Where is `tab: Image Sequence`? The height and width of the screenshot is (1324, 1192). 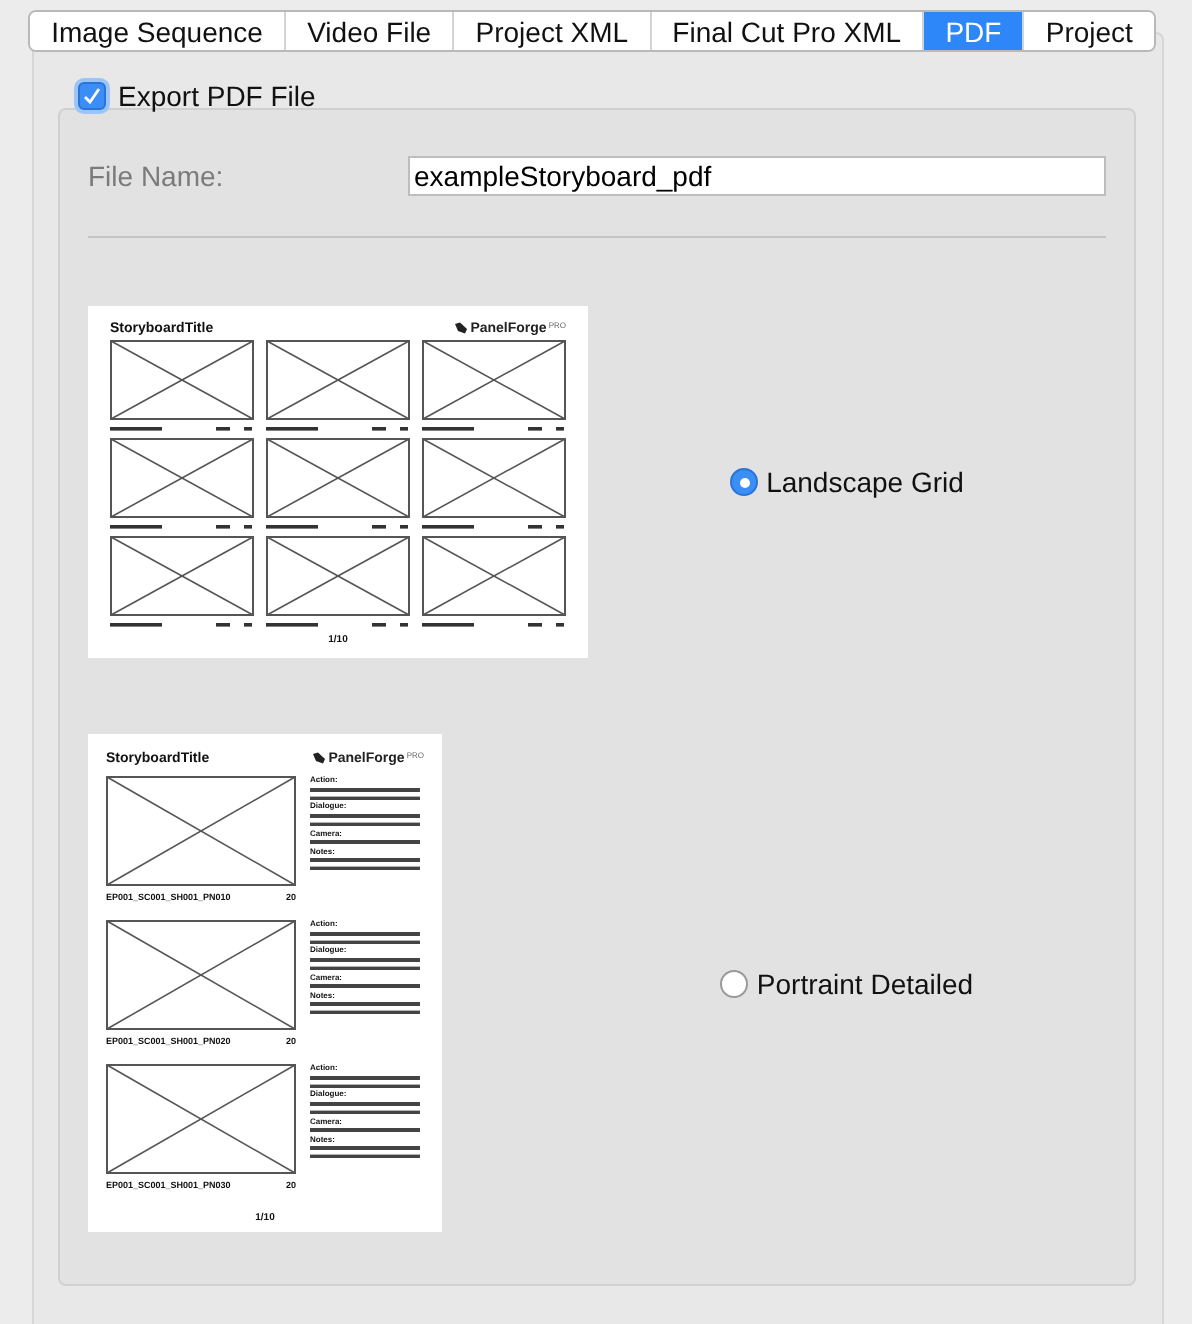
tab: Image Sequence is located at coordinates (158, 31).